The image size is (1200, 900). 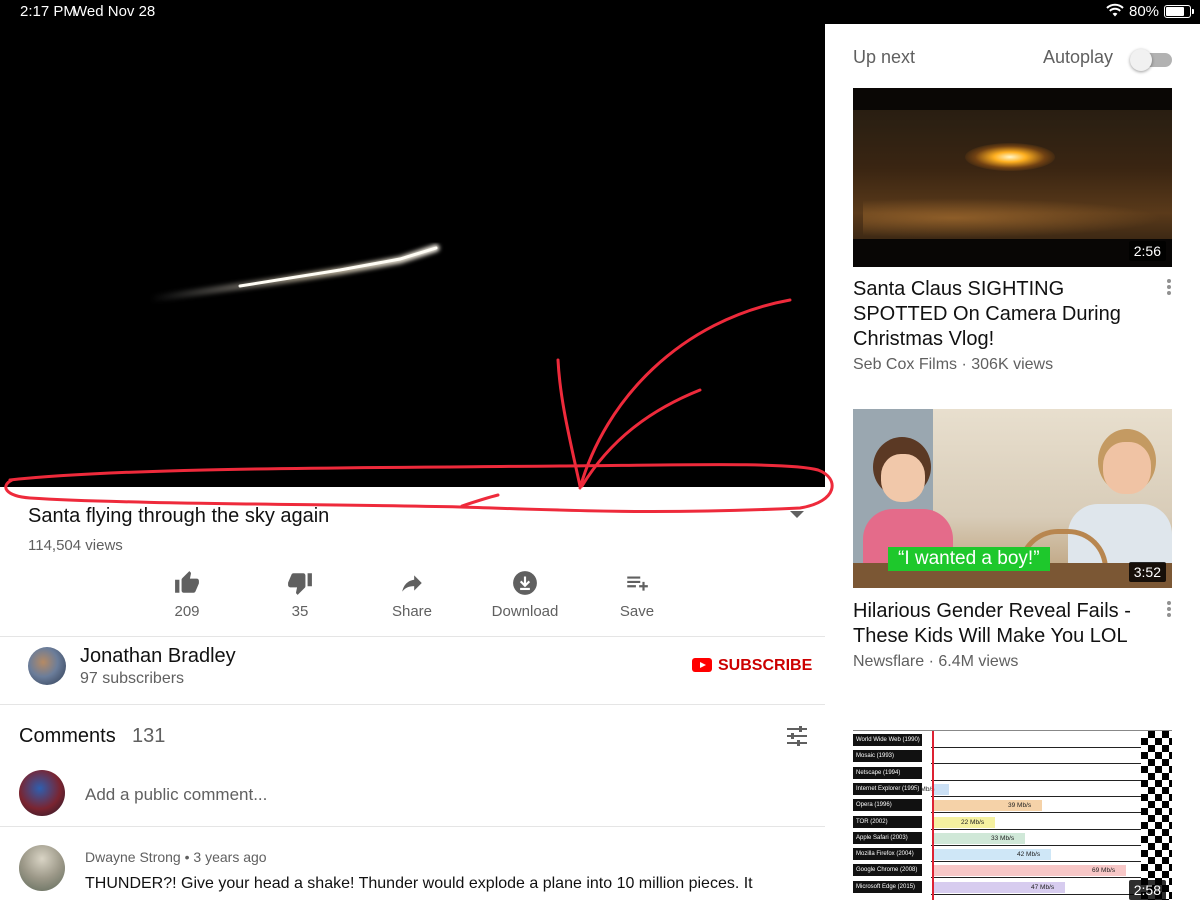 What do you see at coordinates (1029, 855) in the screenshot?
I see `thumb-row-speed: 42 Mb/s` at bounding box center [1029, 855].